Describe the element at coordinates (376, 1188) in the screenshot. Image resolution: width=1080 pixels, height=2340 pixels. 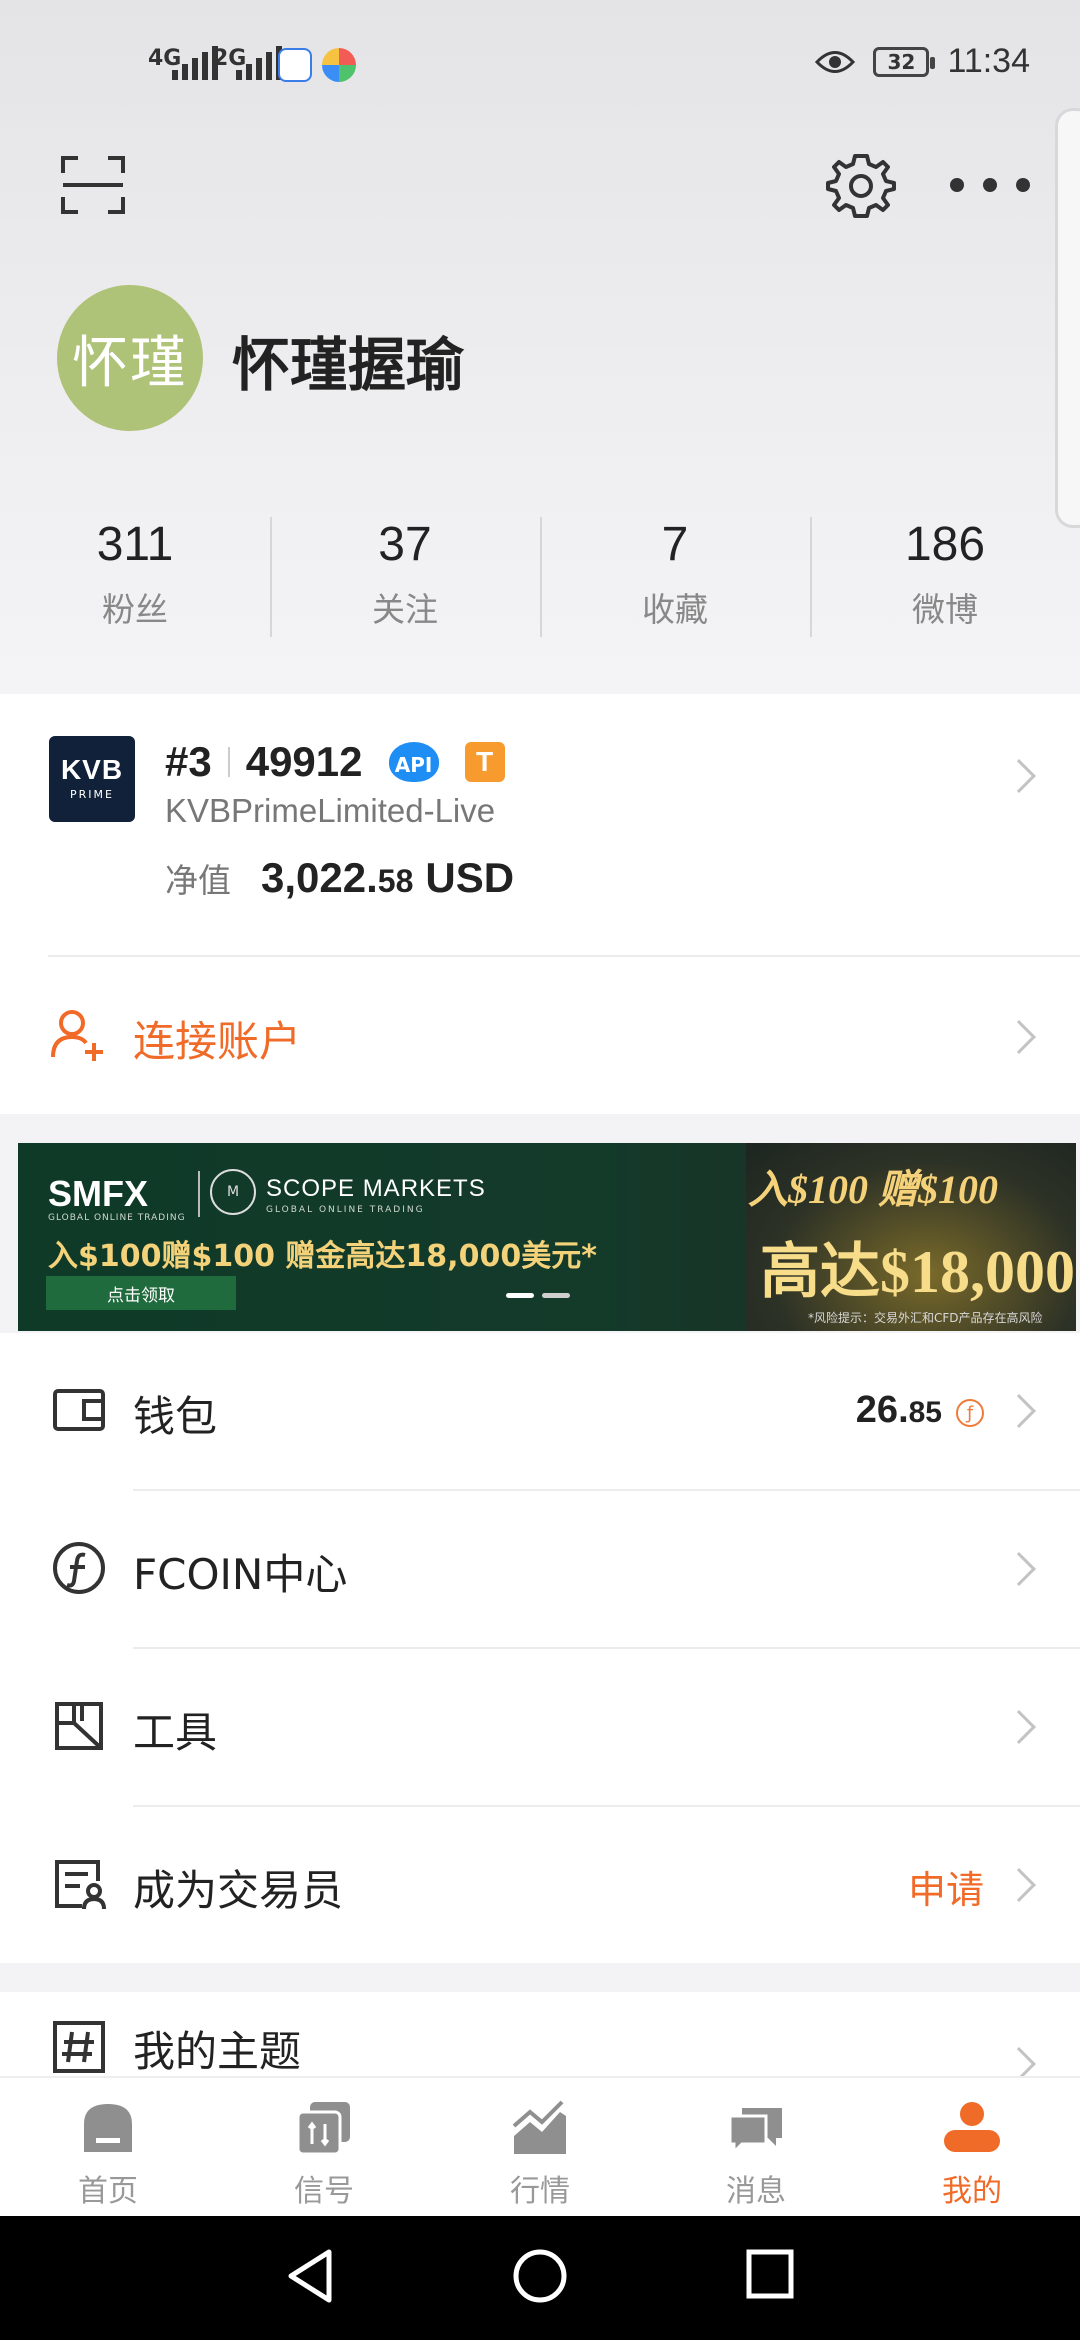
I see `banner-scope: SCOPE MARKETS` at that location.